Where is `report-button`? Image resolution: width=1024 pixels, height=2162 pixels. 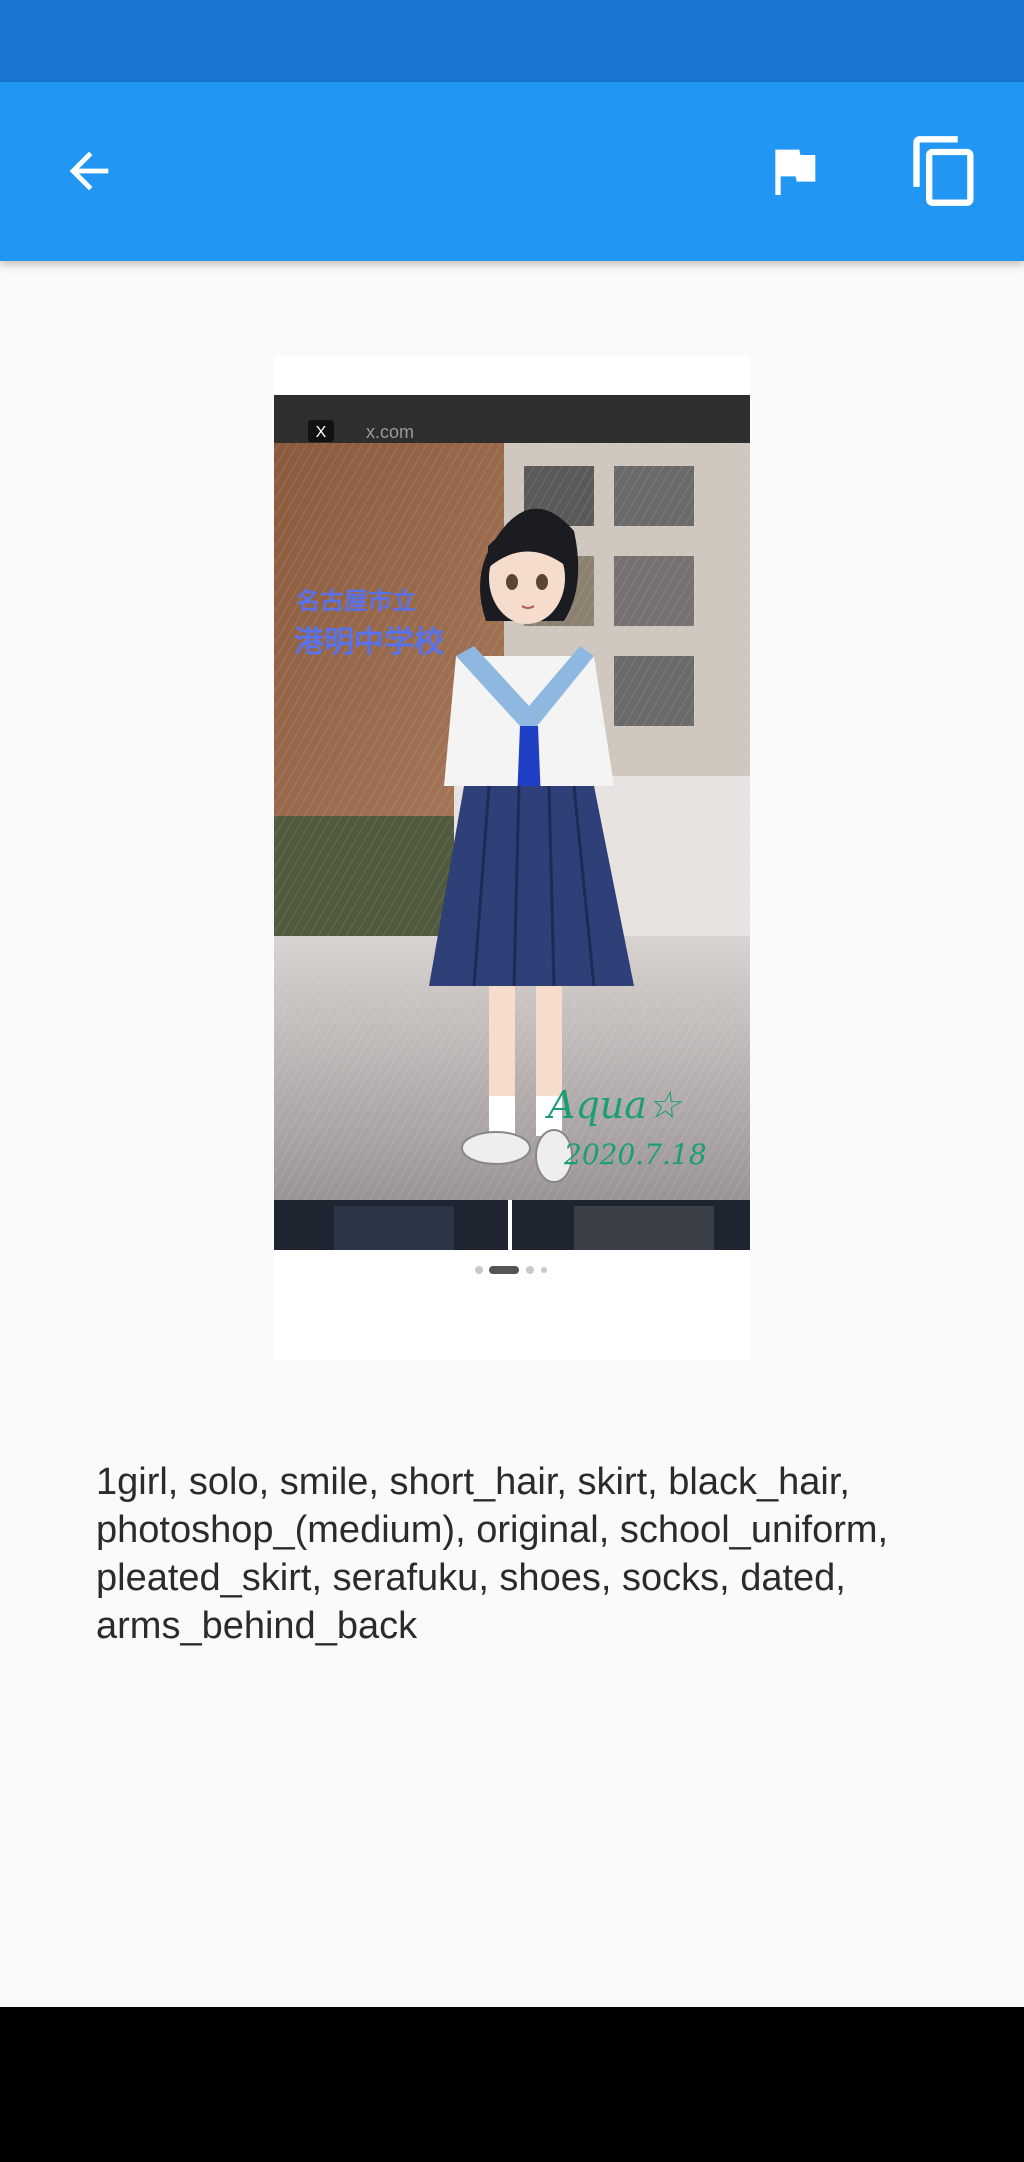
report-button is located at coordinates (794, 171).